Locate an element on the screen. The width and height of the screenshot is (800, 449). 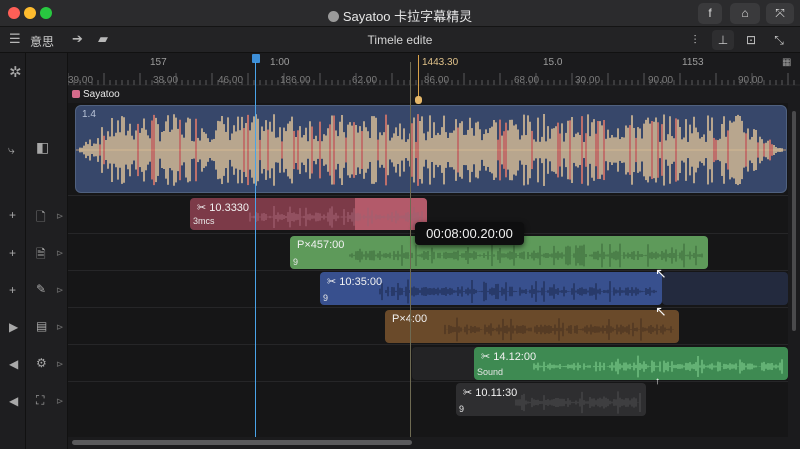
clip-subtitle: 3mcs is located at coordinates (204, 221).